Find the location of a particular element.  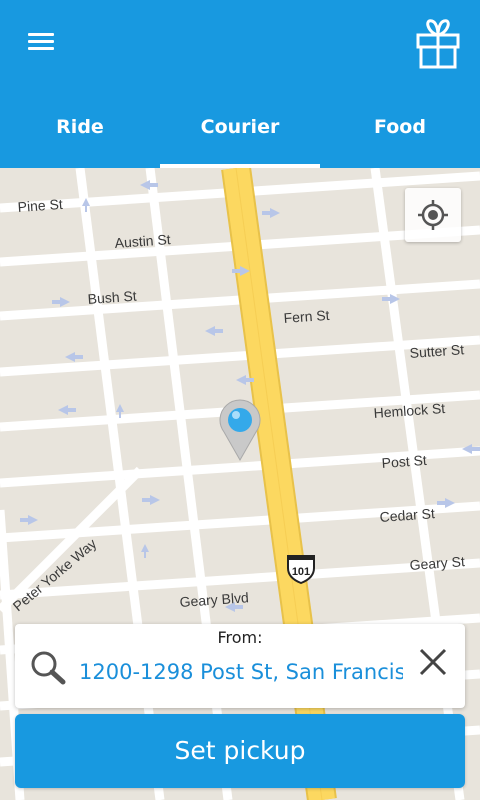

tab-selected-indicator is located at coordinates (240, 166).